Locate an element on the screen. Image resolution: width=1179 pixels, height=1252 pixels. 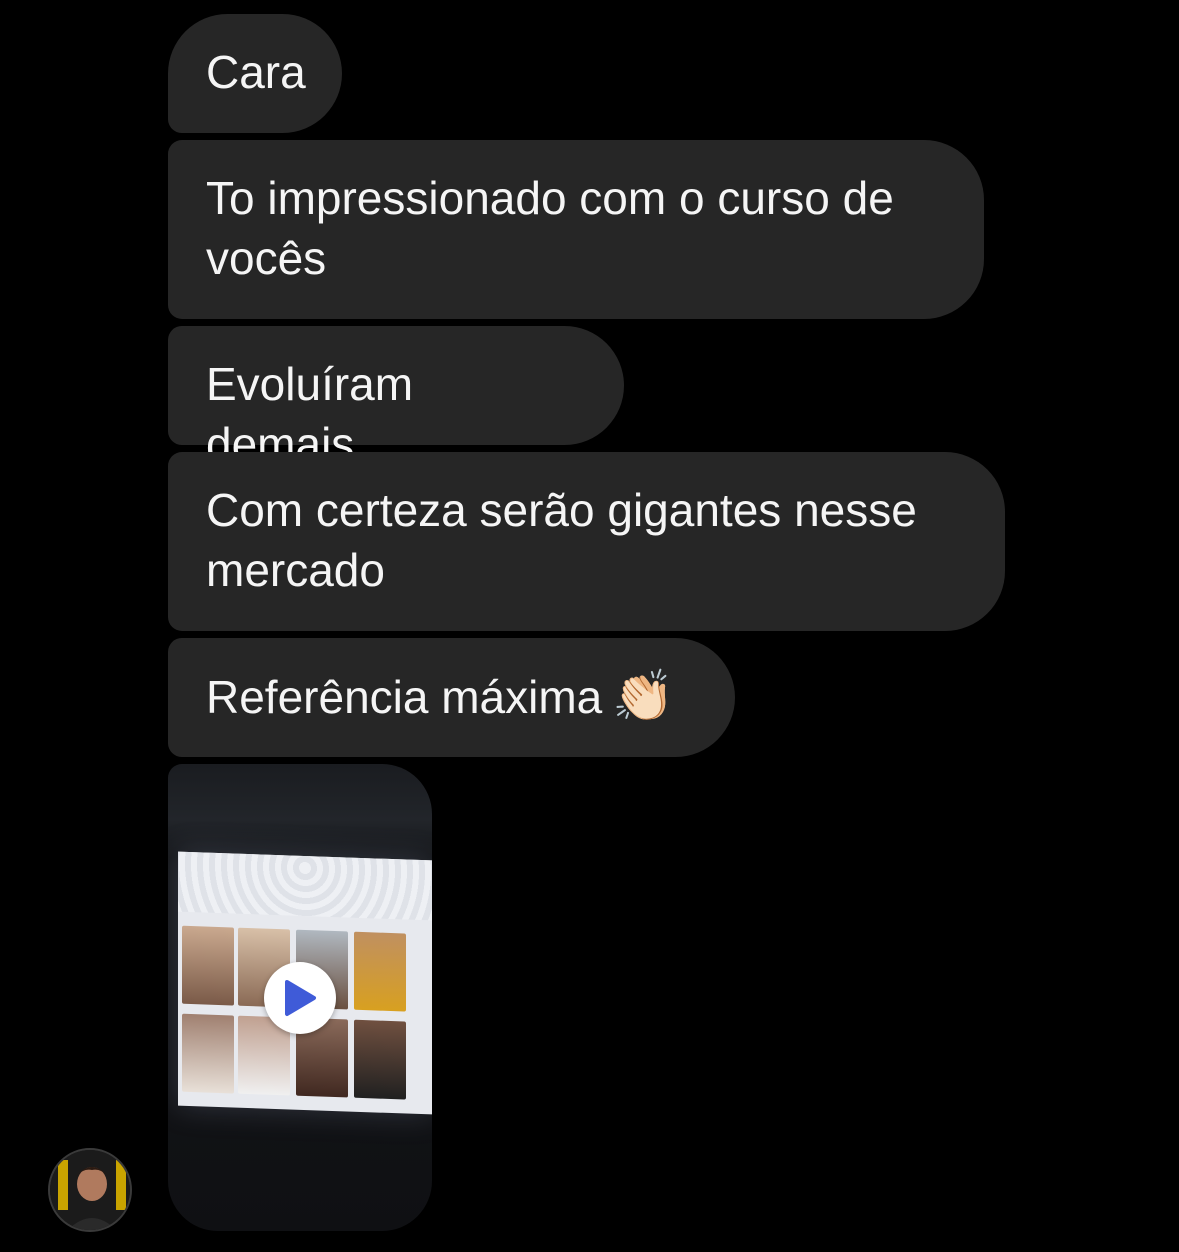
message-text: Cara is located at coordinates (256, 72).